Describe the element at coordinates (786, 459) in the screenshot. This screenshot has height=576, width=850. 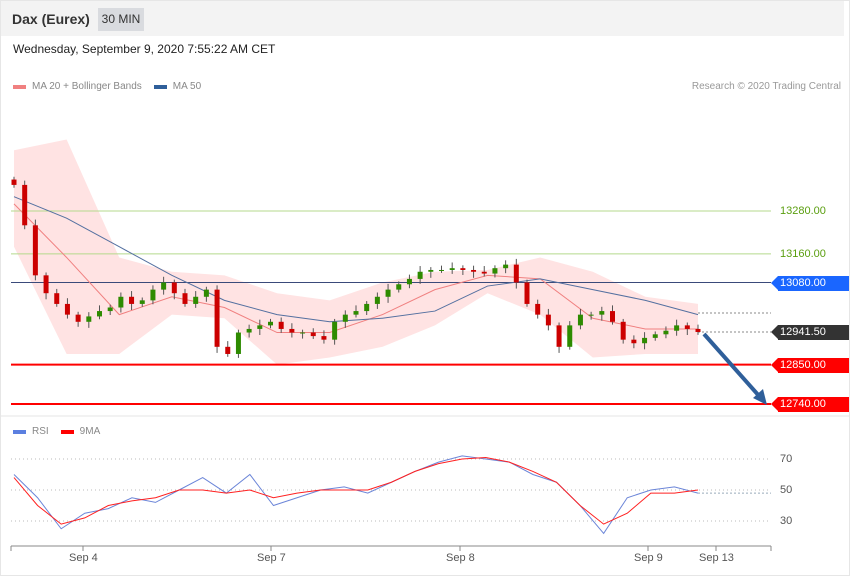
I see `rsi-tick-70: 70` at that location.